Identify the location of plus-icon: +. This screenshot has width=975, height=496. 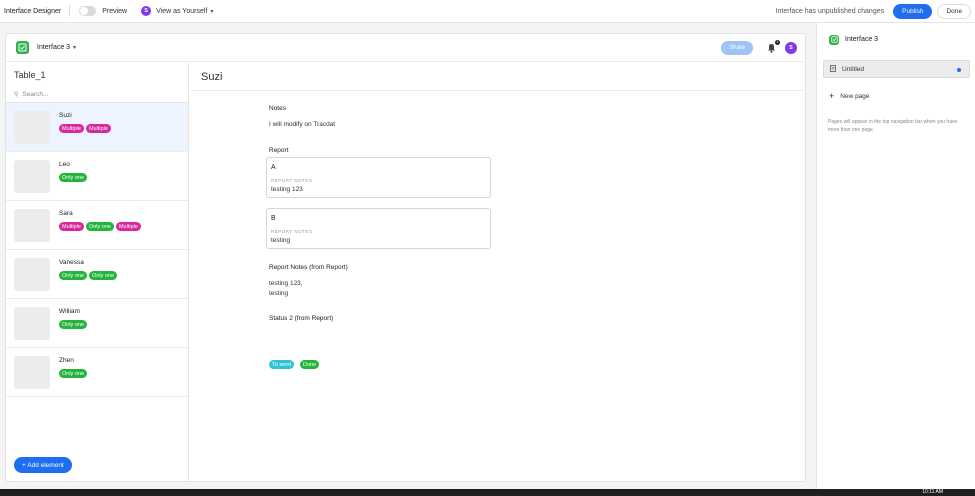
(832, 96).